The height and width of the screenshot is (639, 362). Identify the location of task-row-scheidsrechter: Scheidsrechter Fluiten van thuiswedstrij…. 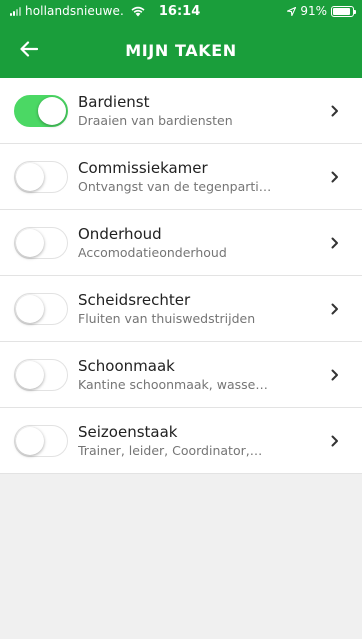
(181, 309).